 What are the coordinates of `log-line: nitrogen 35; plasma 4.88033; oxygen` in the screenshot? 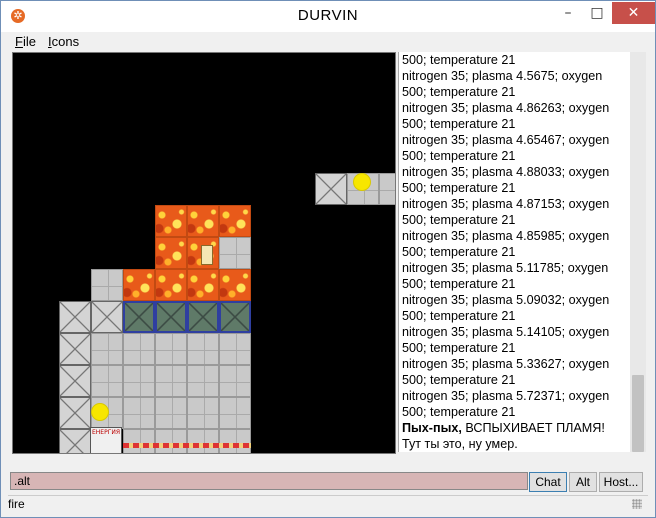 It's located at (506, 172).